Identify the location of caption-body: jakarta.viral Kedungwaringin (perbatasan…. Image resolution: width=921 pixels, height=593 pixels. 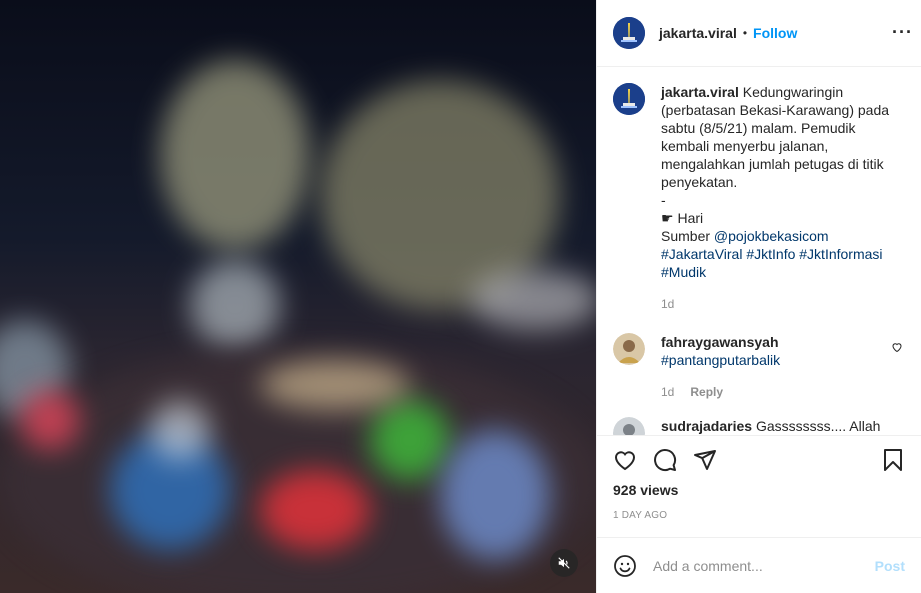
(783, 198).